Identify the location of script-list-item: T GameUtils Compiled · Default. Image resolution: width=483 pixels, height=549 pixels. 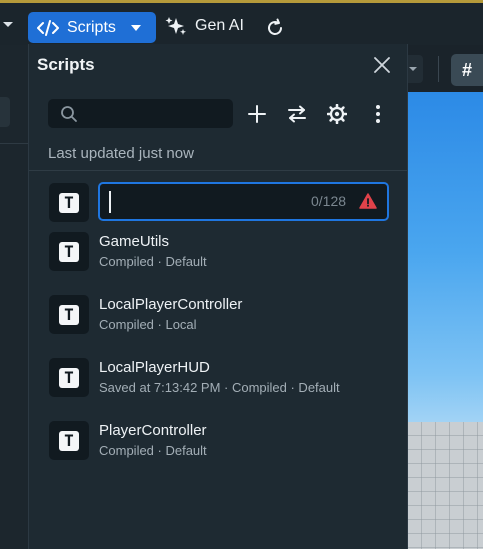
(224, 259).